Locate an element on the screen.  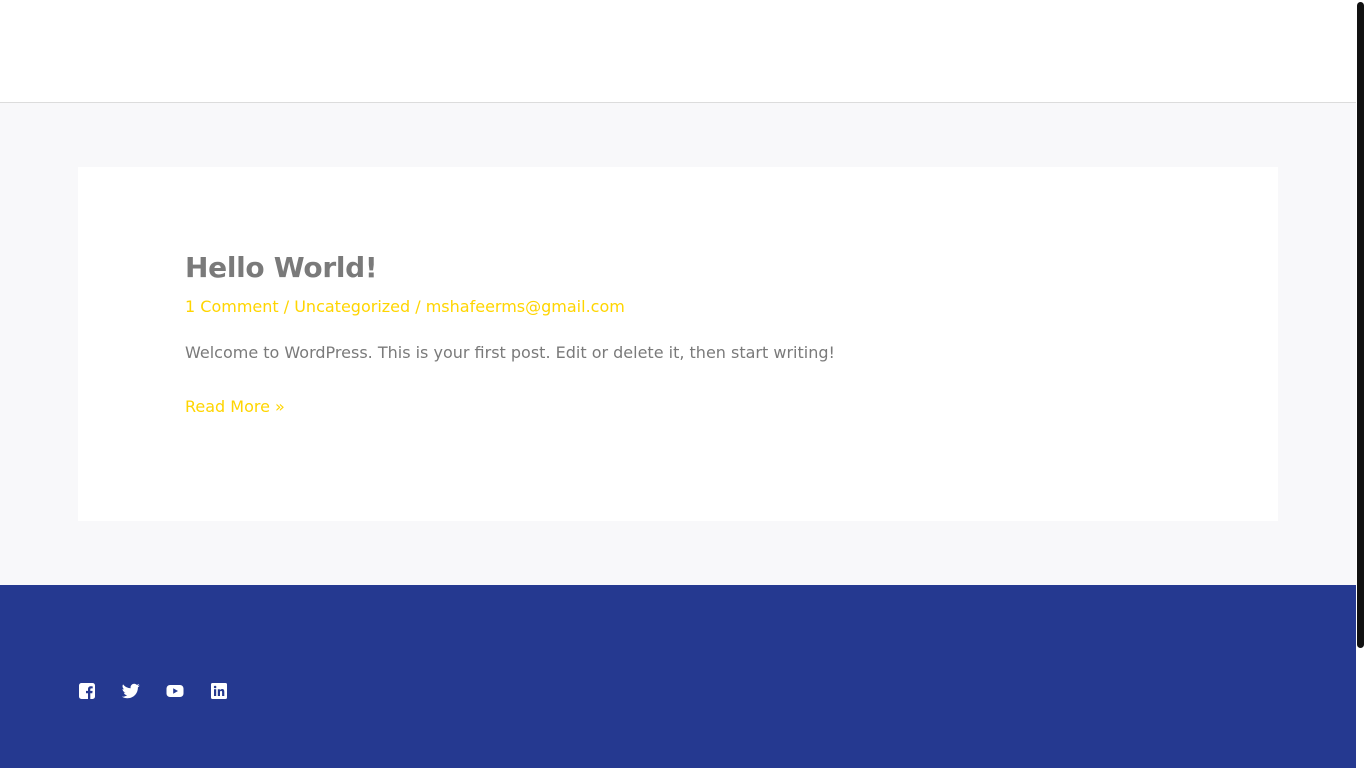
linkedin-icon is located at coordinates (219, 691).